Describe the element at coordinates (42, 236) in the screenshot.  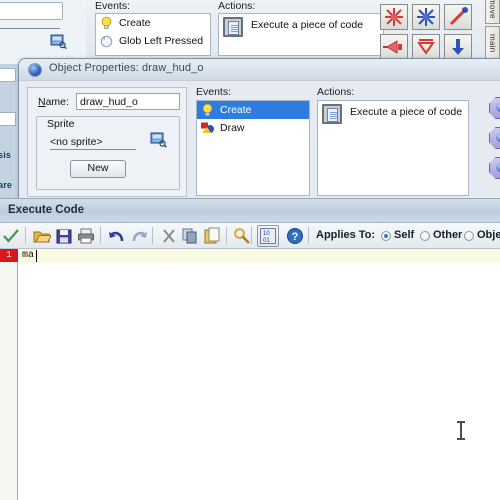
I see `open-folder-icon` at that location.